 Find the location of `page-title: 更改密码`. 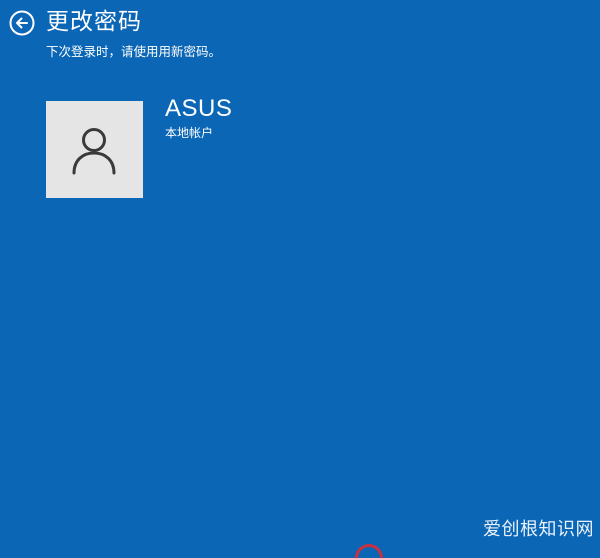

page-title: 更改密码 is located at coordinates (94, 22).